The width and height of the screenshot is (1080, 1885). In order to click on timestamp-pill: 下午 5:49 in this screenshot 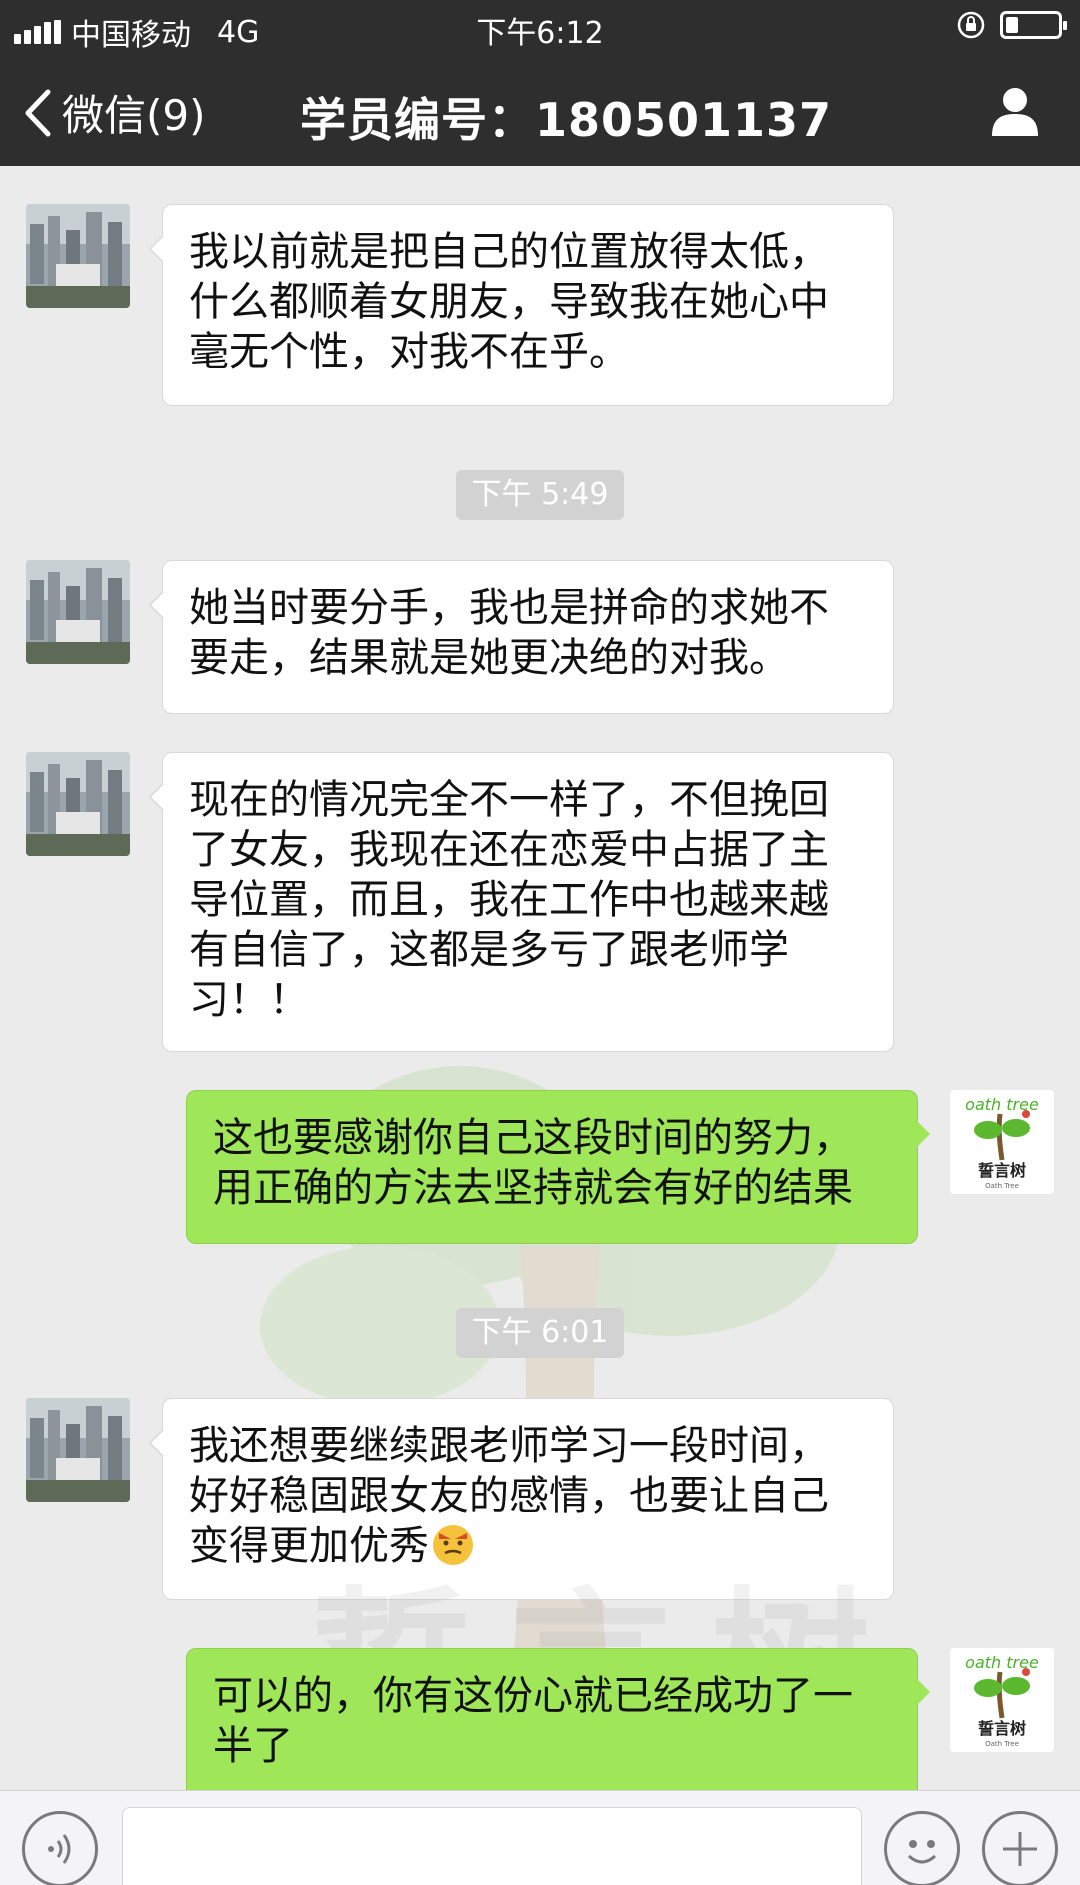, I will do `click(540, 495)`.